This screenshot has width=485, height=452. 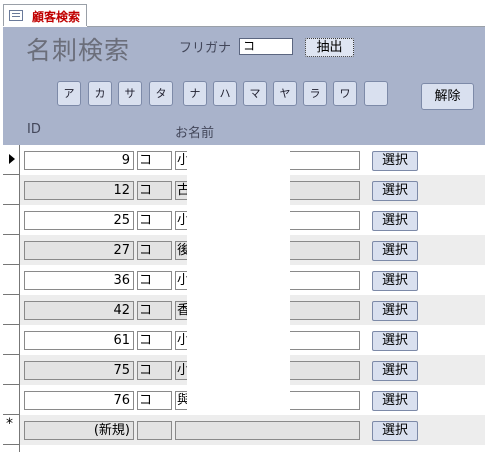 What do you see at coordinates (79, 280) in the screenshot?
I see `id-field: 36` at bounding box center [79, 280].